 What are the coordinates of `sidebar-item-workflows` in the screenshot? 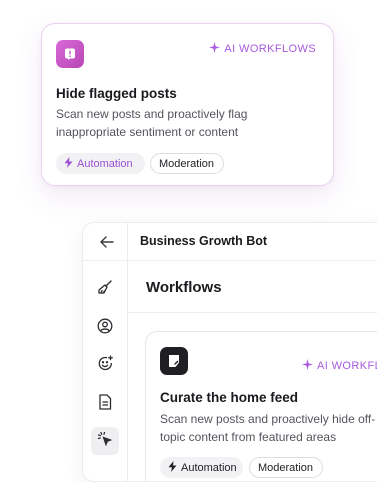 It's located at (105, 441).